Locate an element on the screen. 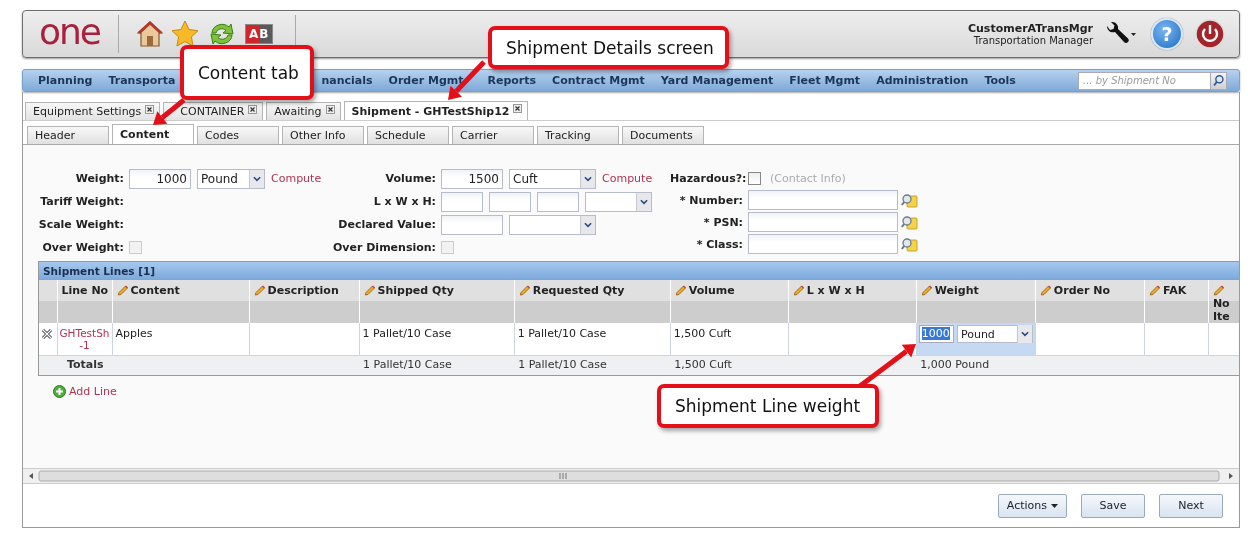  column-label: FAK is located at coordinates (1174, 290).